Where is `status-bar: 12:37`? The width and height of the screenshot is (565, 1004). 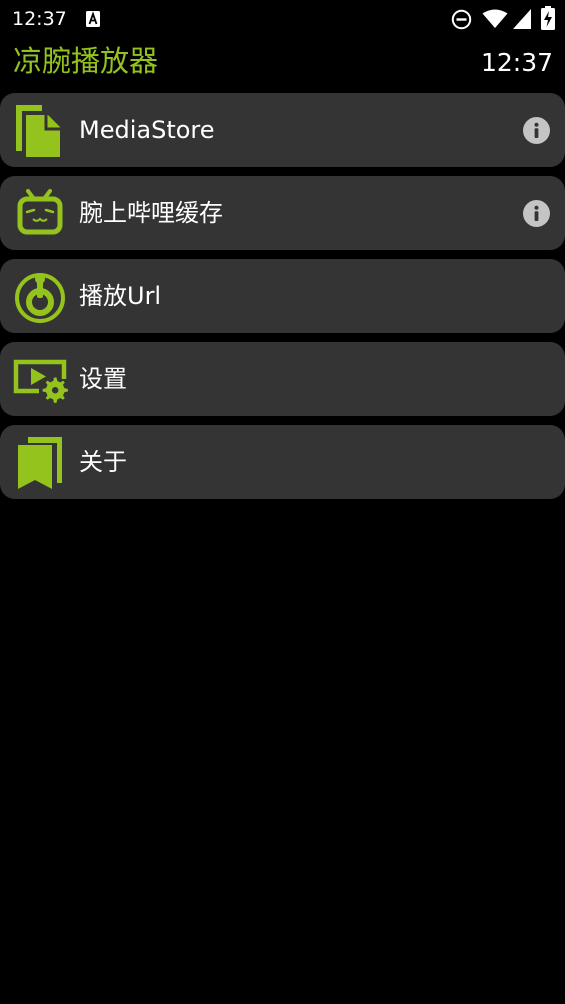 status-bar: 12:37 is located at coordinates (282, 19).